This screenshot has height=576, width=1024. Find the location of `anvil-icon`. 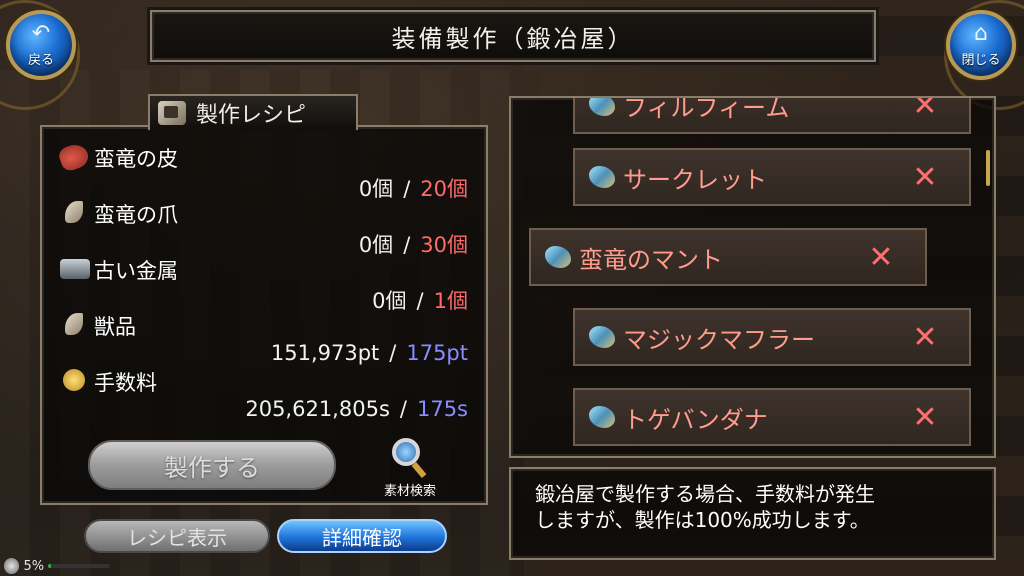

anvil-icon is located at coordinates (172, 113).